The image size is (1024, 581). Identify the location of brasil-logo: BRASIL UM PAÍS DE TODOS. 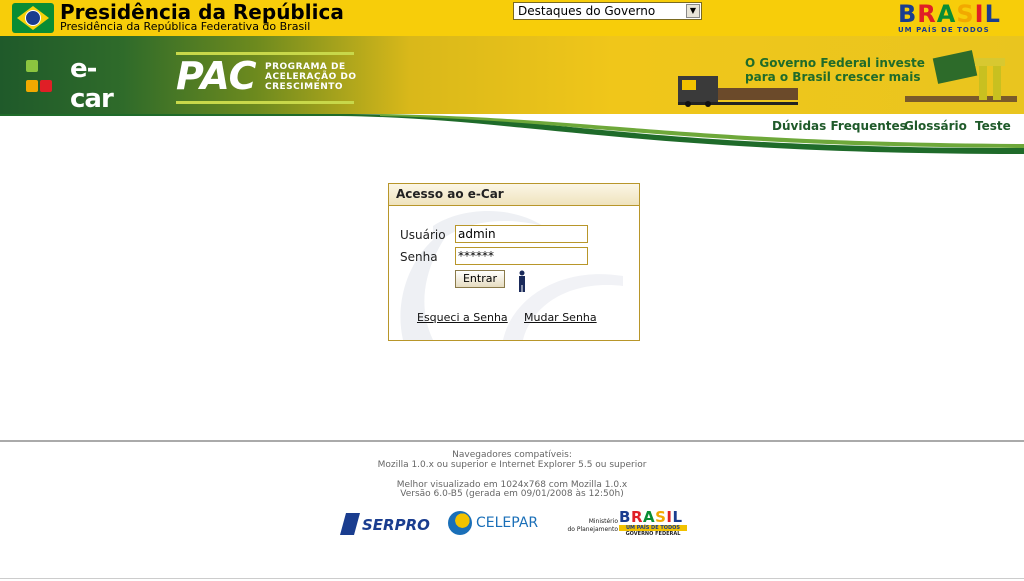
(957, 18).